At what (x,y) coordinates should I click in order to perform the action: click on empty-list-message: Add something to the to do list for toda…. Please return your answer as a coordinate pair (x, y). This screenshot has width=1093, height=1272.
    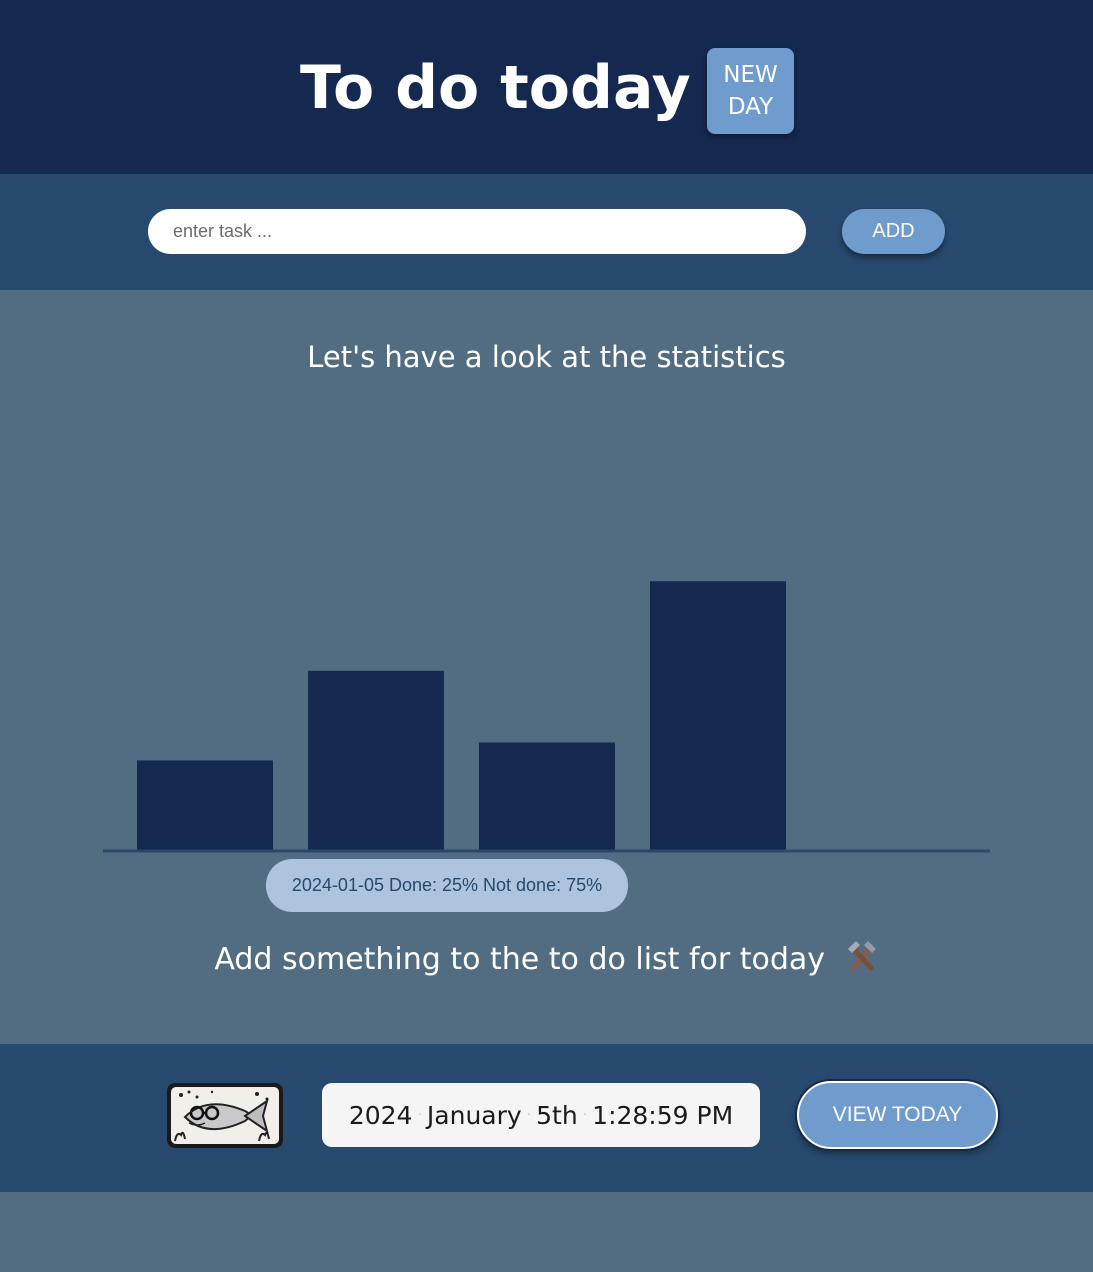
    Looking at the image, I should click on (546, 958).